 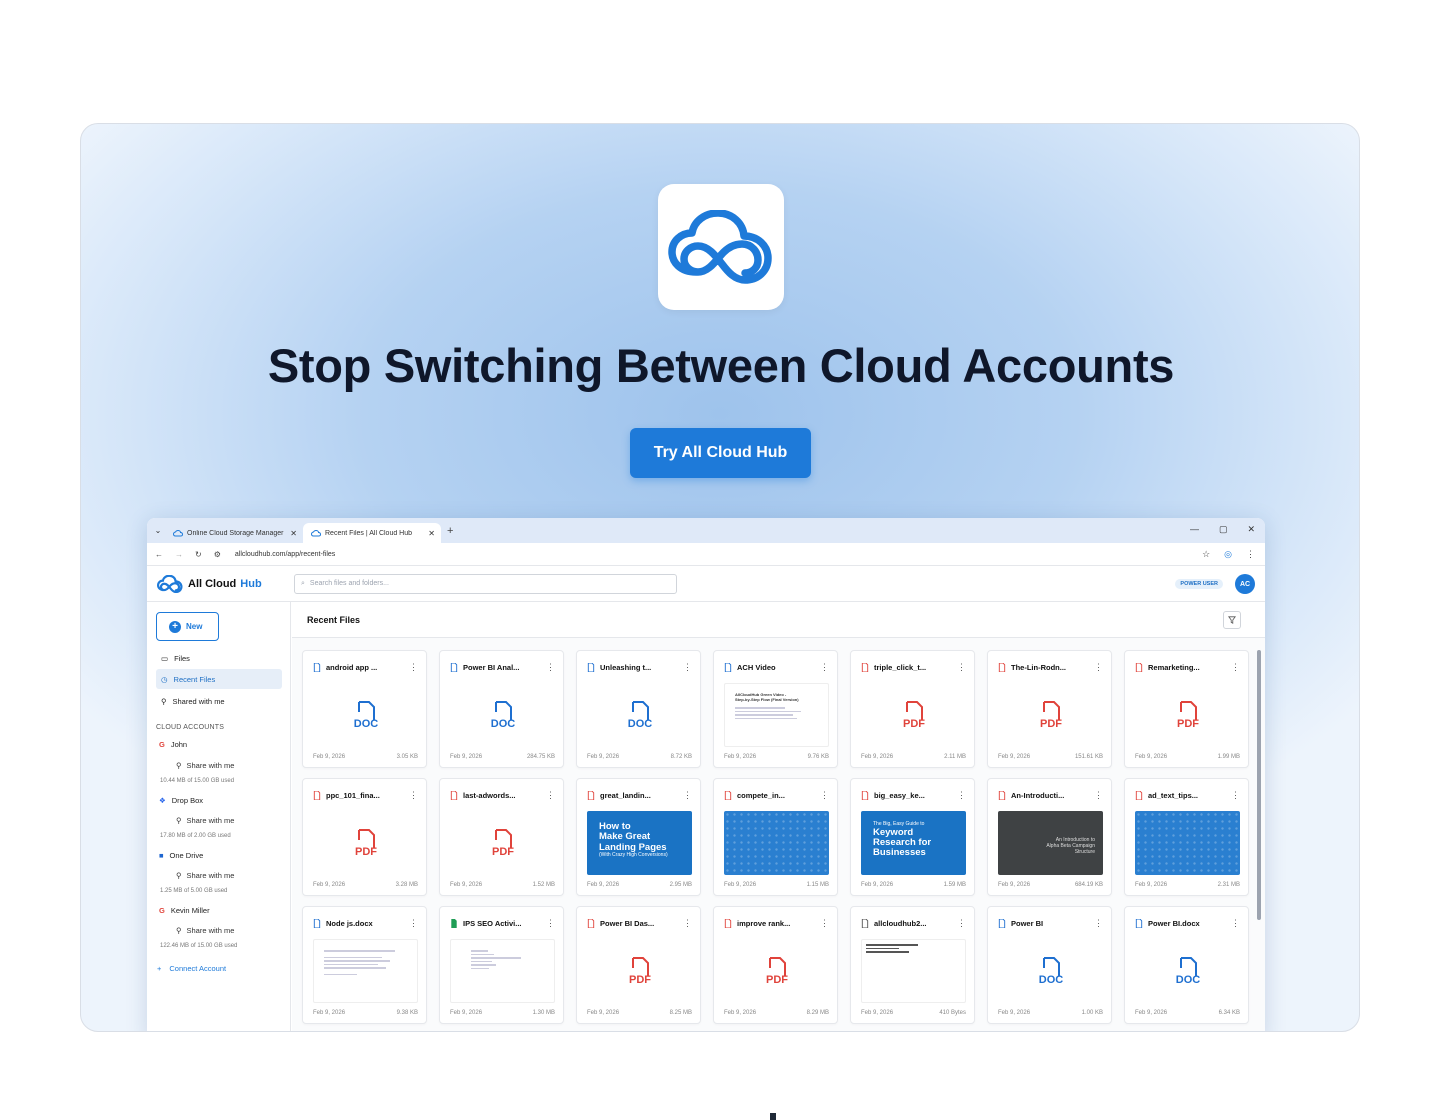 I want to click on file-card: compete_in... ⋮ Feb 9, 2026 1.15 MB, so click(x=775, y=837).